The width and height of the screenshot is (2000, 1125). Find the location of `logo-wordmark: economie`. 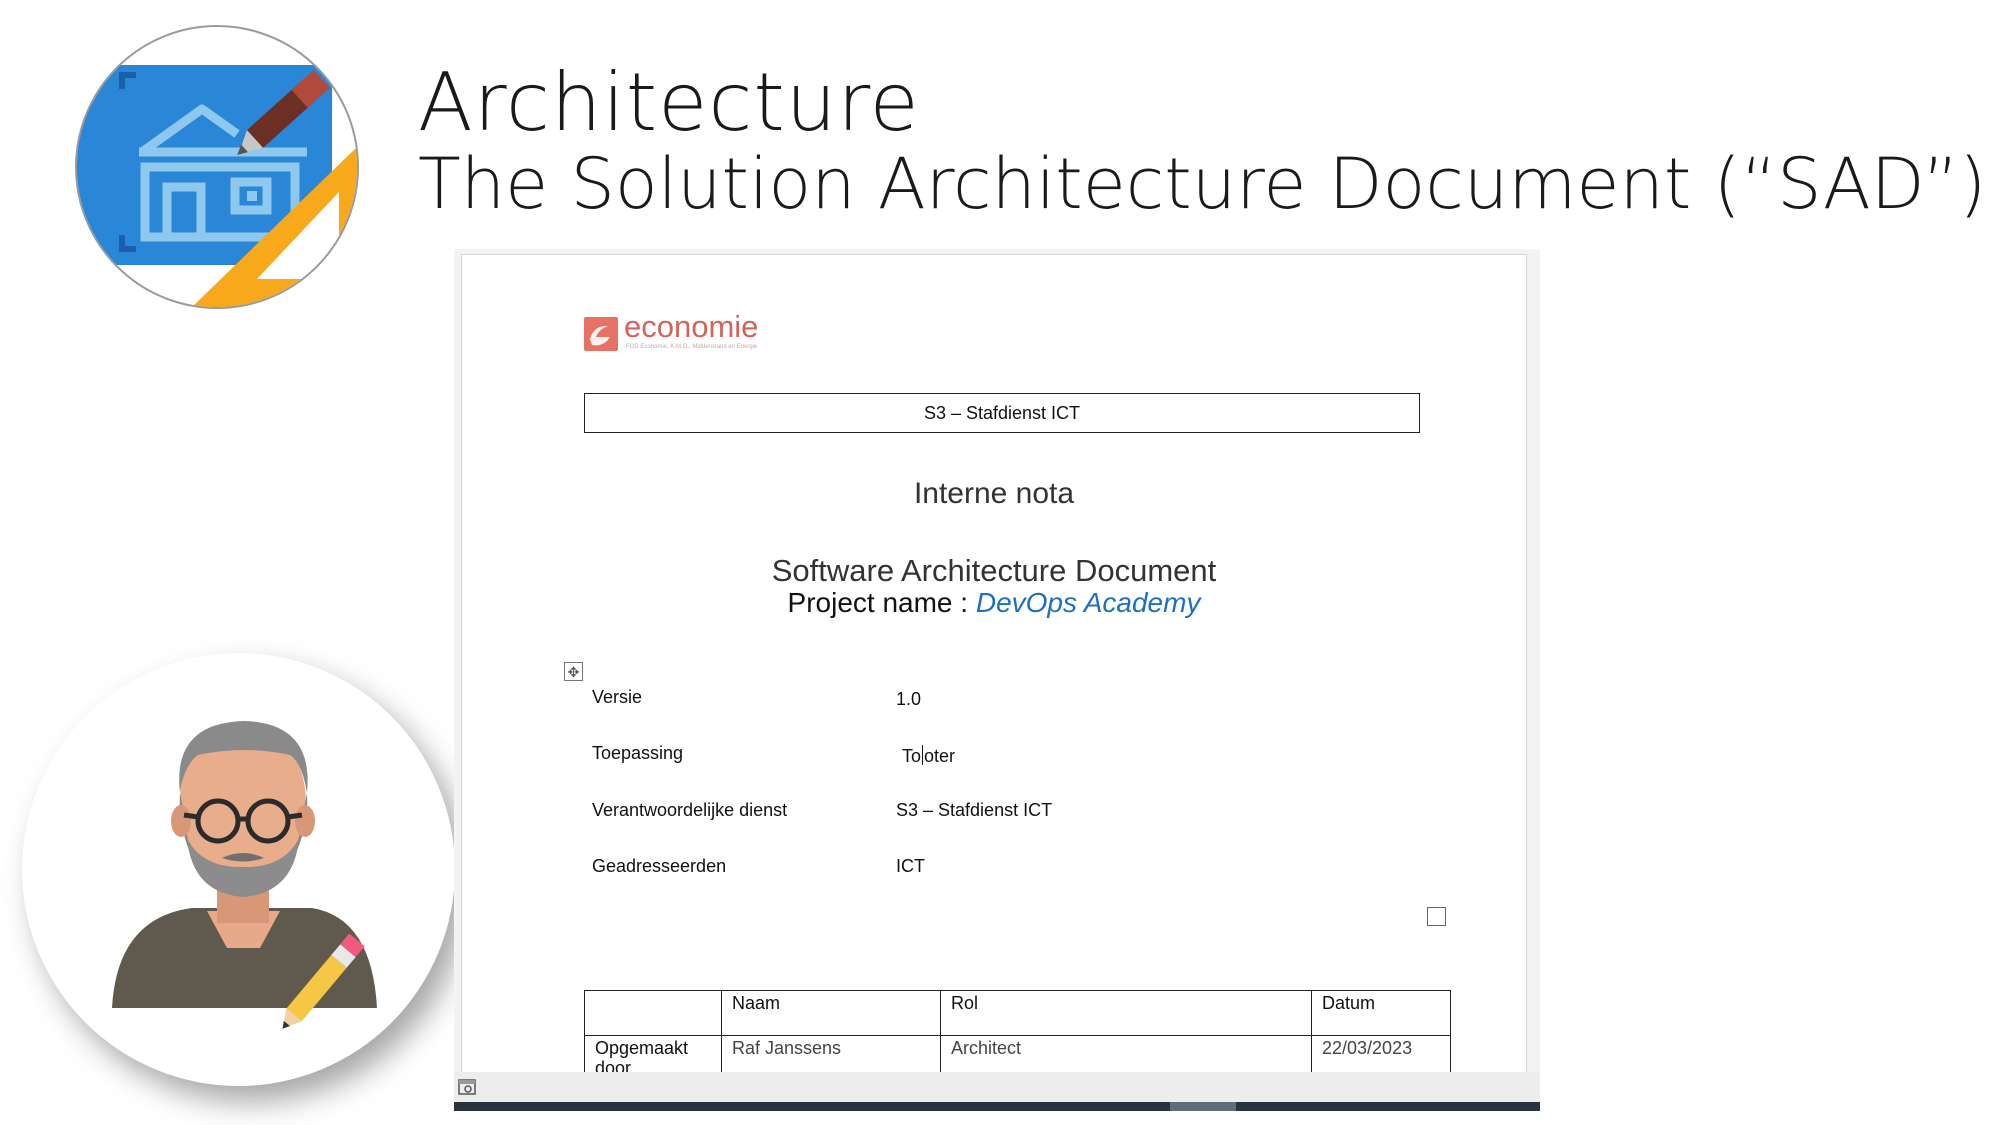

logo-wordmark: economie is located at coordinates (691, 326).